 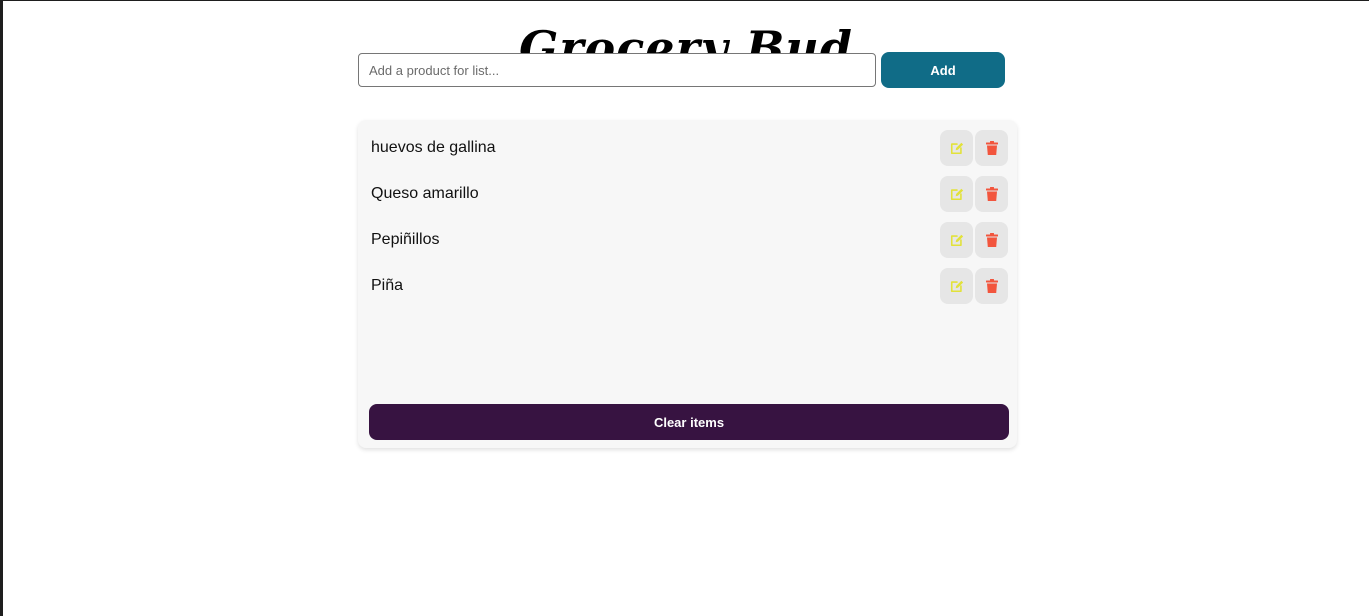 What do you see at coordinates (425, 193) in the screenshot?
I see `item-label: Queso amarillo` at bounding box center [425, 193].